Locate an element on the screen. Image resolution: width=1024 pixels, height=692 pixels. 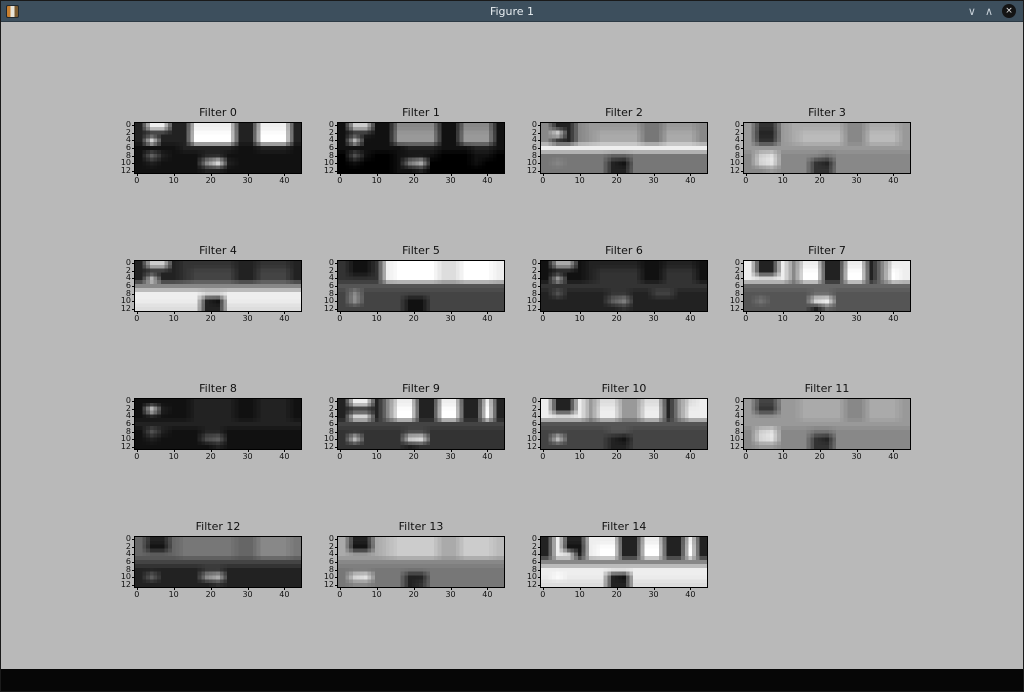
window-shade-button: ∨ is located at coordinates (972, 11).